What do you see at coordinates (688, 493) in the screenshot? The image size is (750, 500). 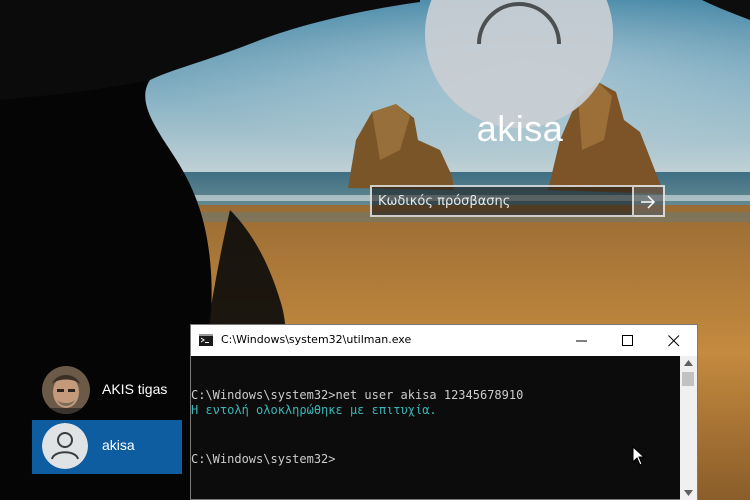 I see `scroll-down-arrow-icon` at bounding box center [688, 493].